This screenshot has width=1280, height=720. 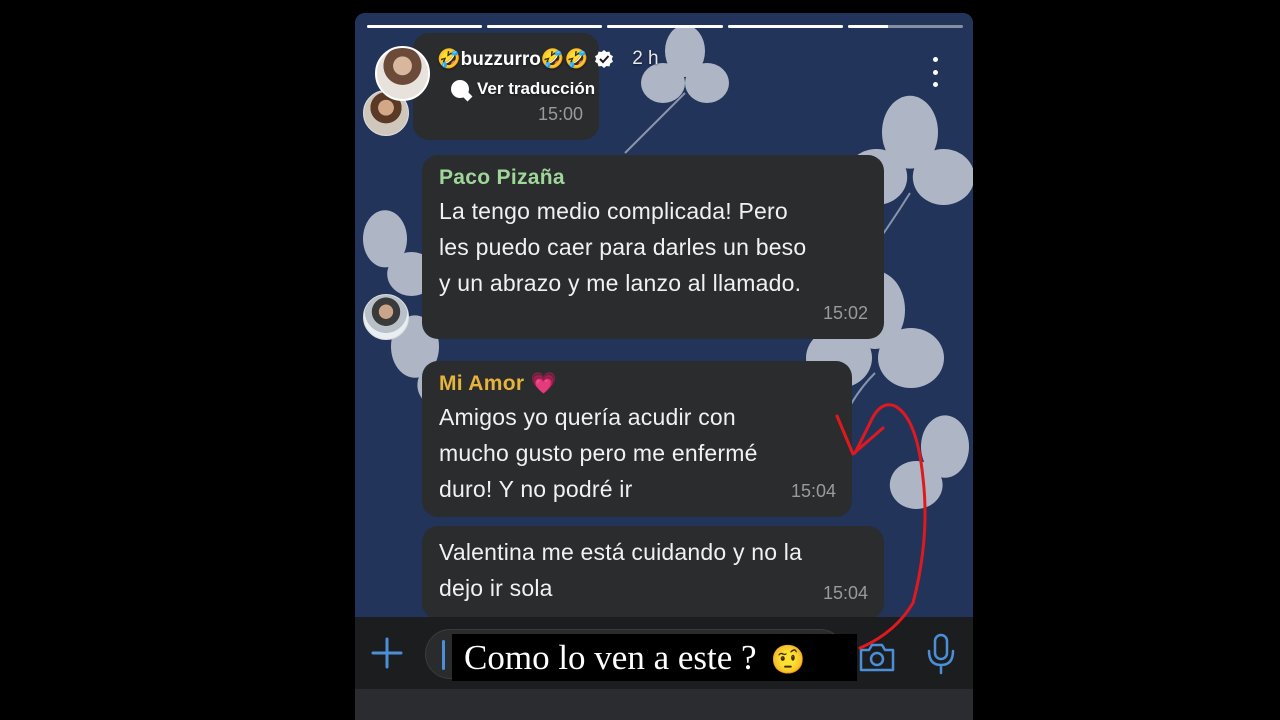 I want to click on message-time: 15:00, so click(x=560, y=114).